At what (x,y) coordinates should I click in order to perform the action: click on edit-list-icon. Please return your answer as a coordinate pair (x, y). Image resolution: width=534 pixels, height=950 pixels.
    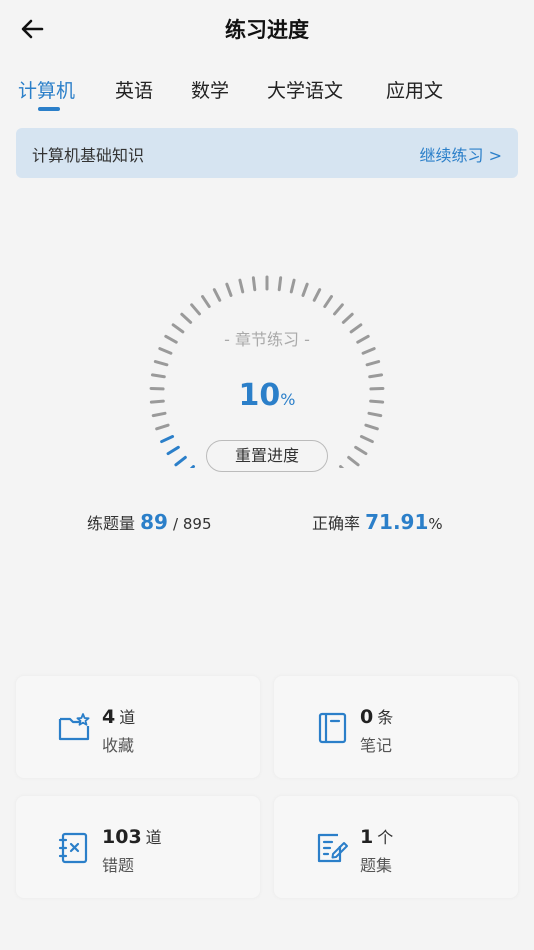
    Looking at the image, I should click on (332, 848).